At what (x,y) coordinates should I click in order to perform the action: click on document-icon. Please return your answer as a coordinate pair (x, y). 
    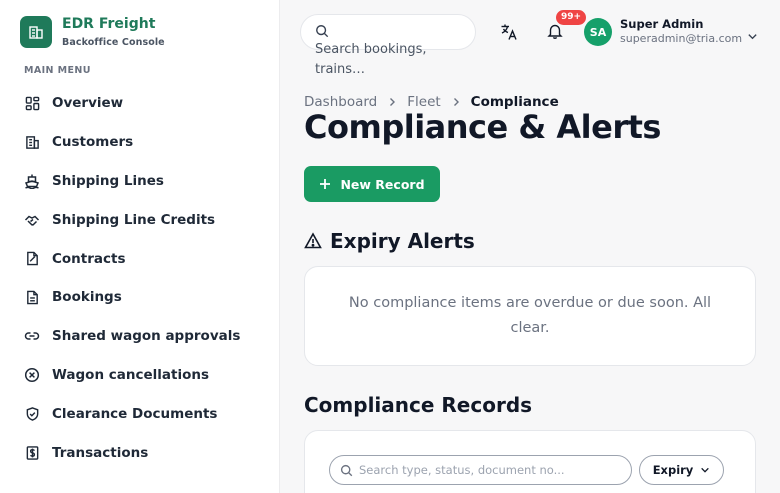
    Looking at the image, I should click on (32, 297).